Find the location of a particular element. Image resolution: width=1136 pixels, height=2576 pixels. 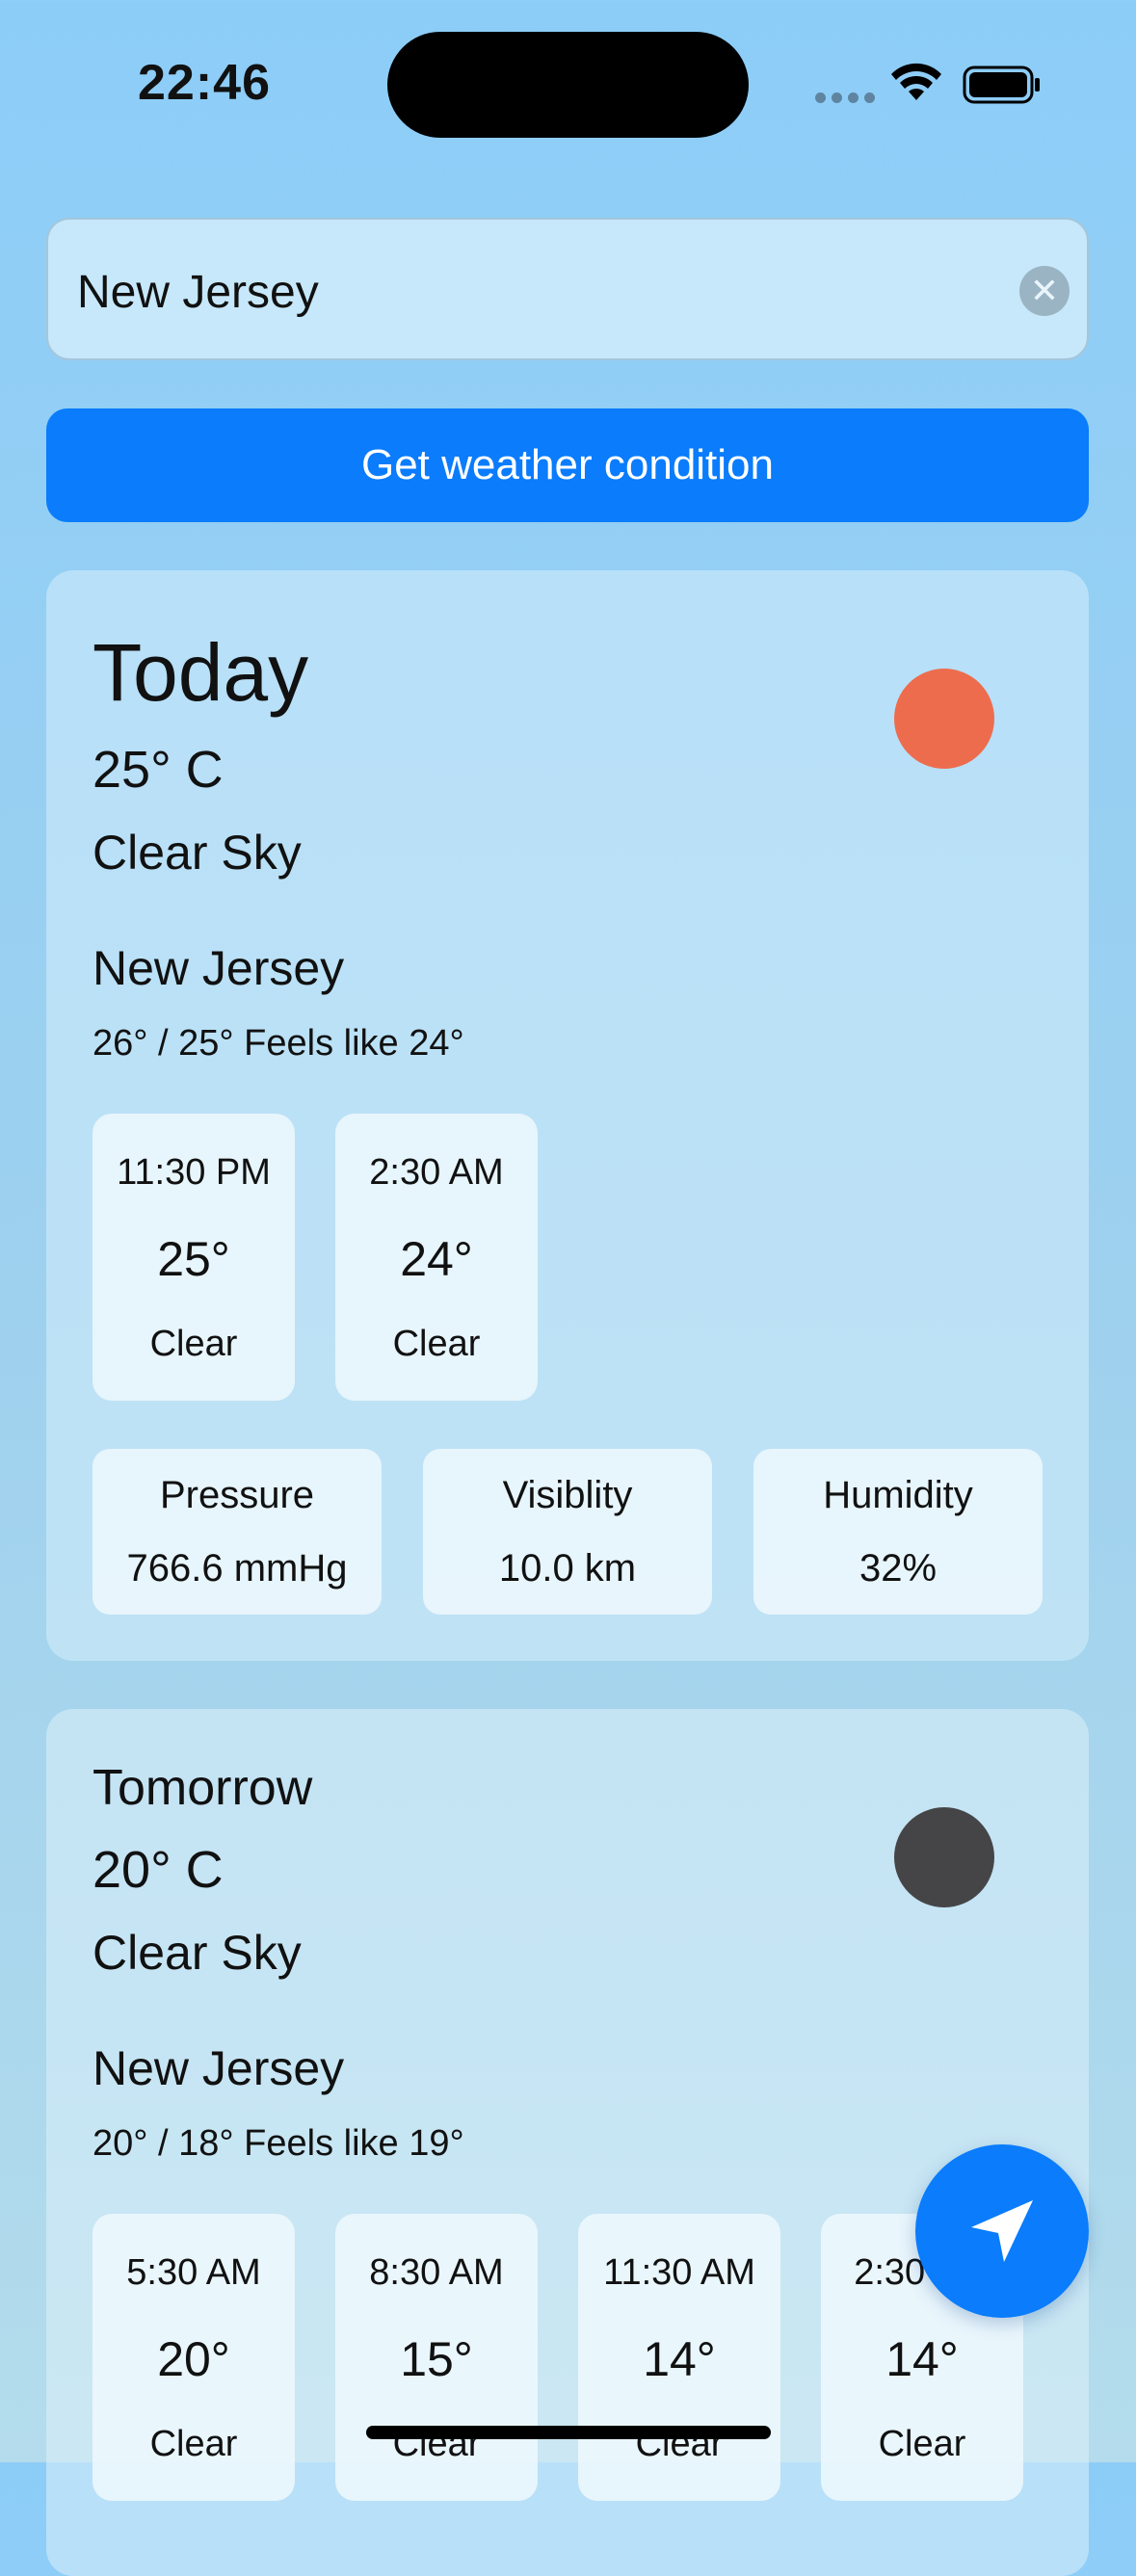

hour-time: 11:30 PM is located at coordinates (194, 1173).